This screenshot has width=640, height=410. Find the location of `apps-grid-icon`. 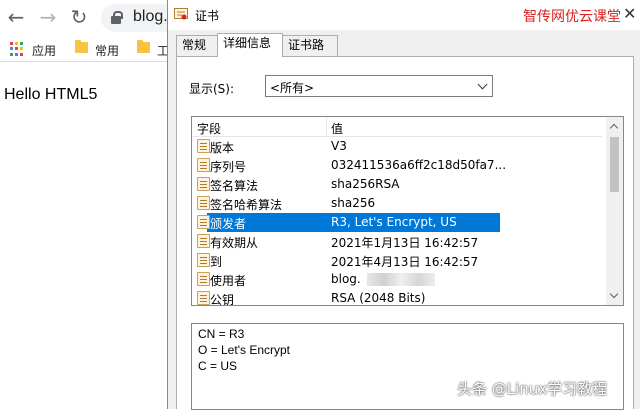

apps-grid-icon is located at coordinates (17, 49).